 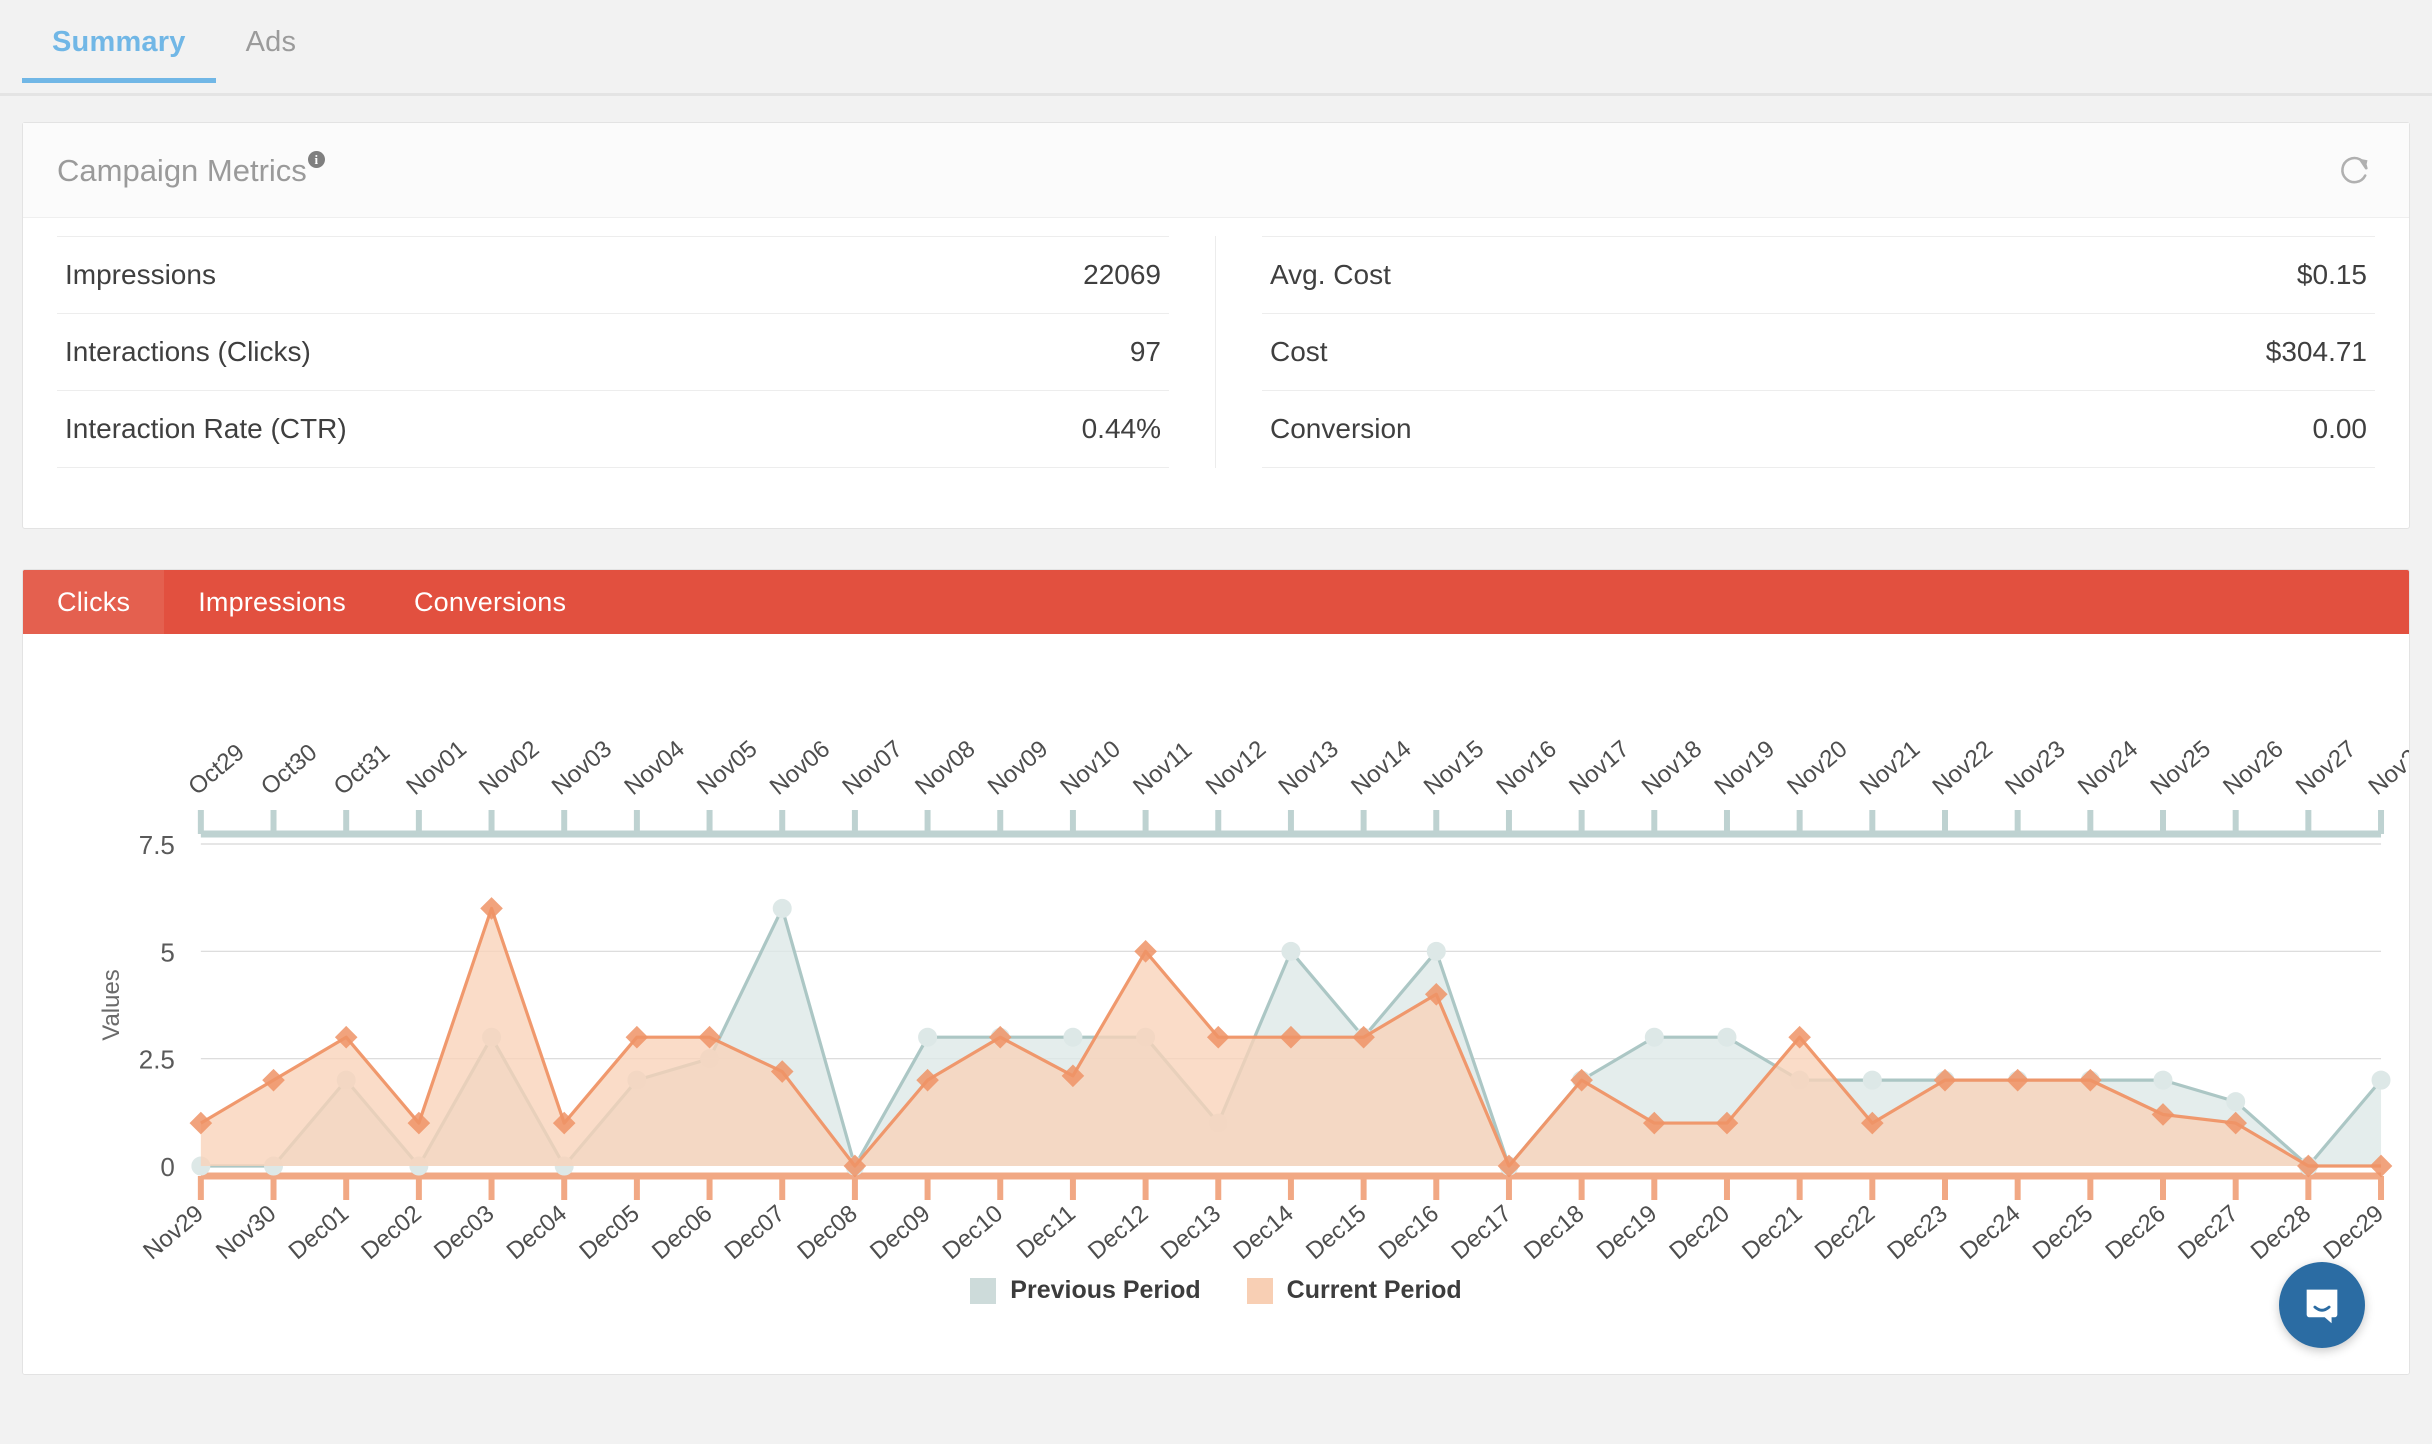 I want to click on chart-tab-clicks: Clicks, so click(x=94, y=602).